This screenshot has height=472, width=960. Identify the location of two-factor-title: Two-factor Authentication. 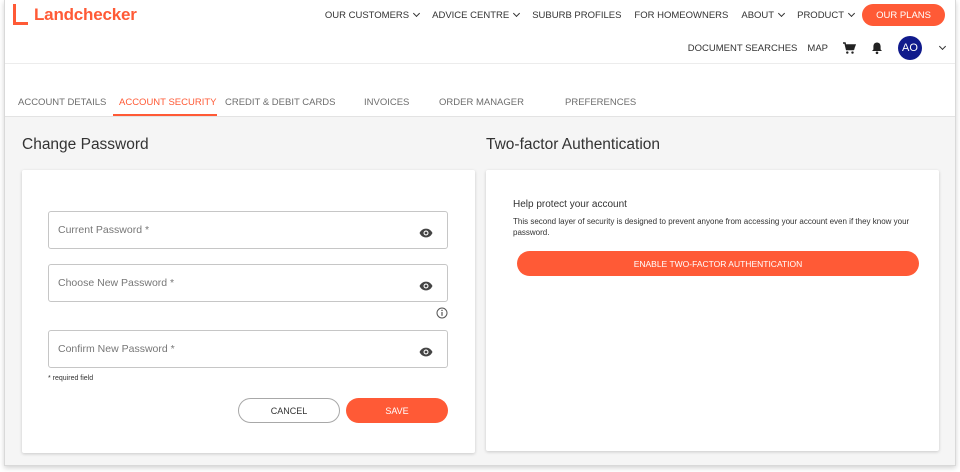
(573, 144).